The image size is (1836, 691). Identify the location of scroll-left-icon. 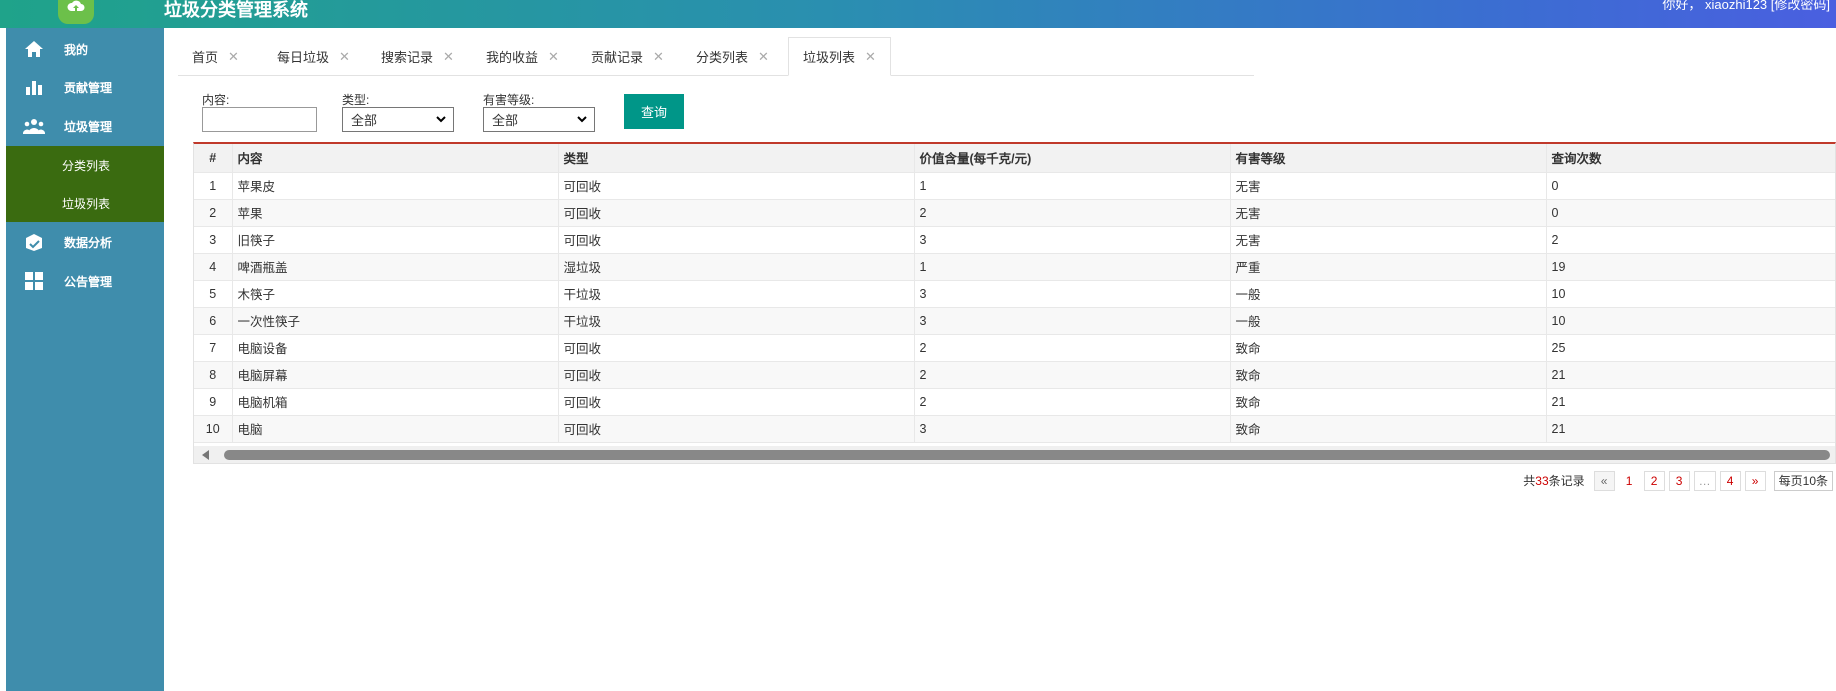
(206, 455).